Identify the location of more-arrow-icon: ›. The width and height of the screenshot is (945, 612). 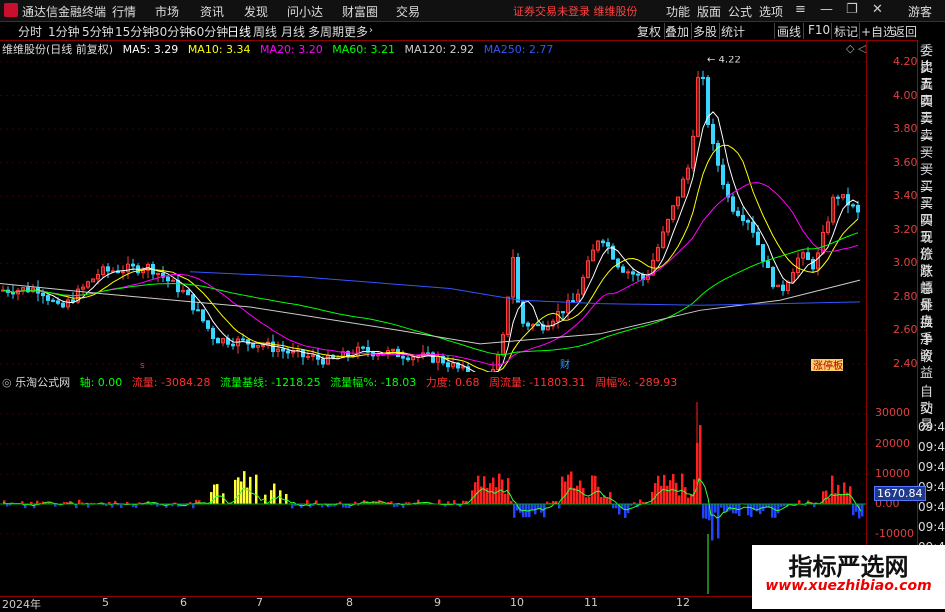
(371, 30).